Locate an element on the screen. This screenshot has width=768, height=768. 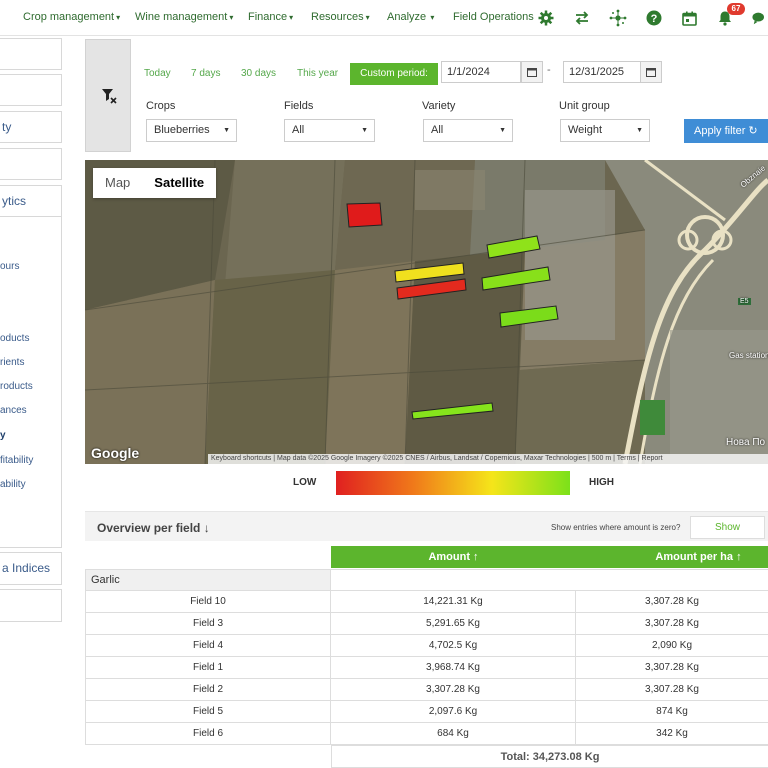
sidebar-link: ability is located at coordinates (13, 484).